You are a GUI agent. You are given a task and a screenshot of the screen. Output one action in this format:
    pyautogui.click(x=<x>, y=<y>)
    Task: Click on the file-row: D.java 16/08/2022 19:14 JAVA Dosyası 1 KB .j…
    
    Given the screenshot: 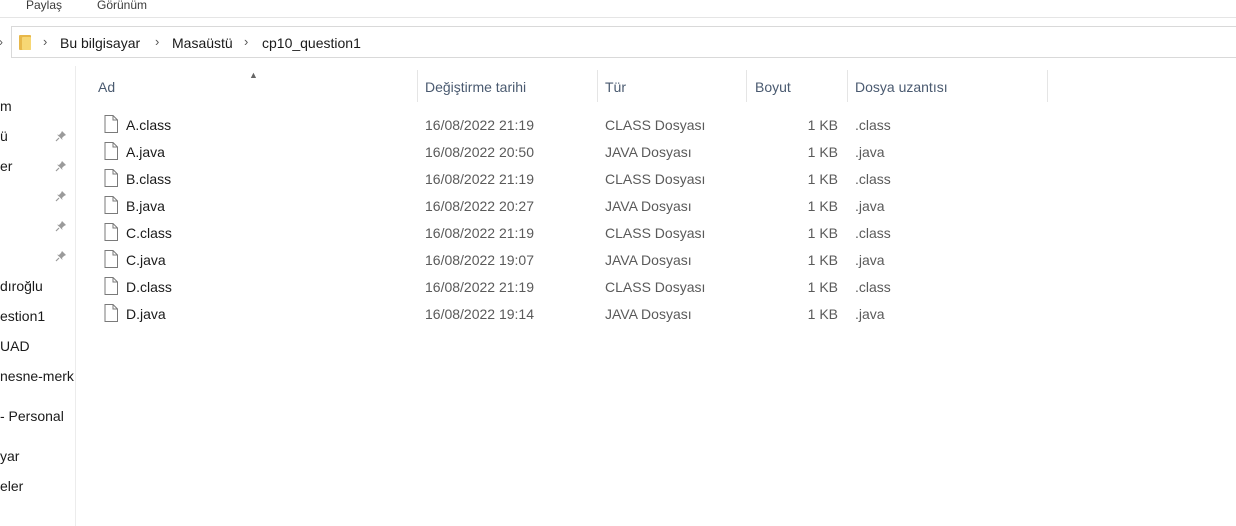 What is the action you would take?
    pyautogui.click(x=570, y=314)
    